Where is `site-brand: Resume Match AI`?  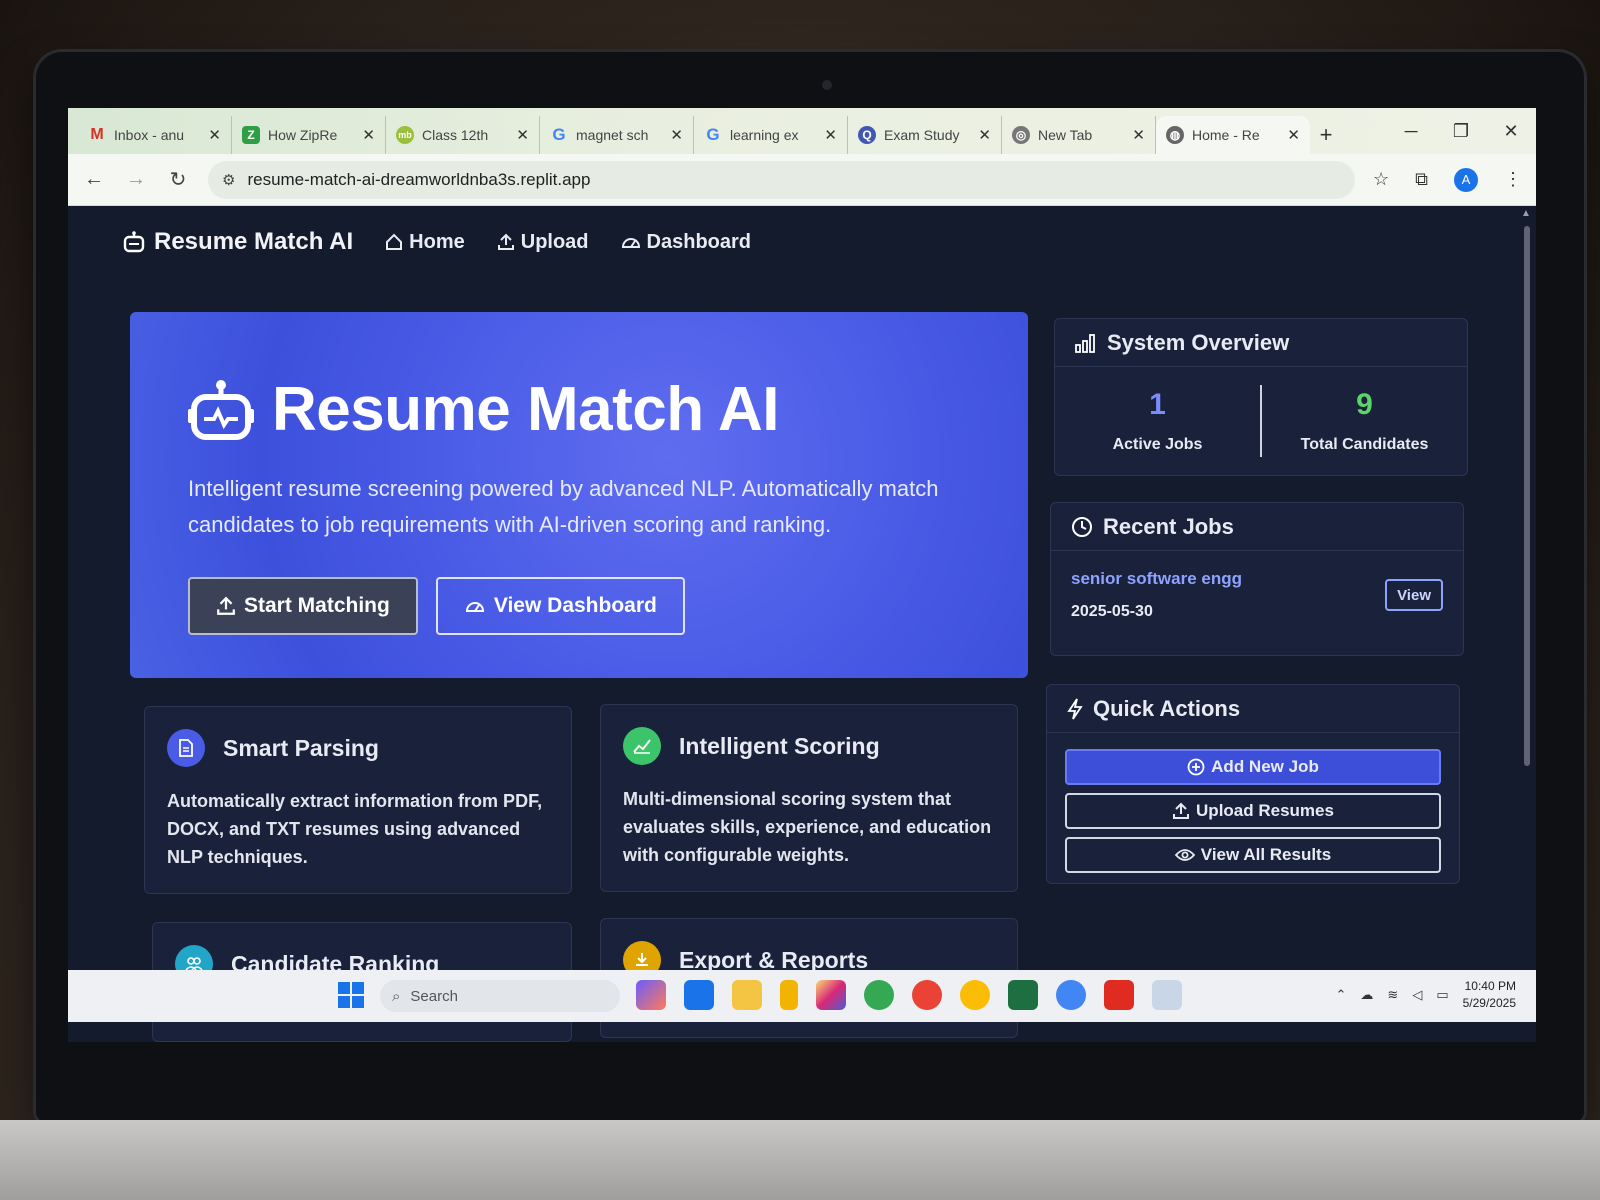 site-brand: Resume Match AI is located at coordinates (237, 242).